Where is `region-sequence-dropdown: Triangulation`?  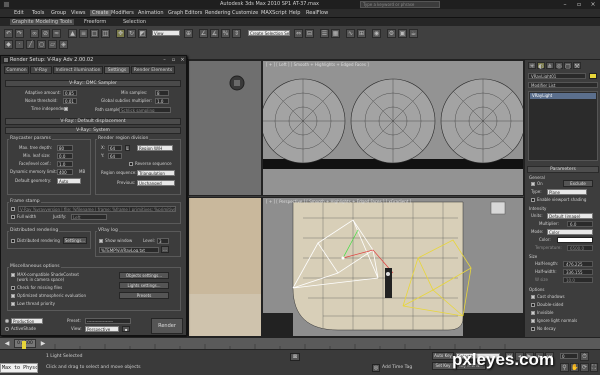
region-sequence-dropdown: Triangulation is located at coordinates (156, 173).